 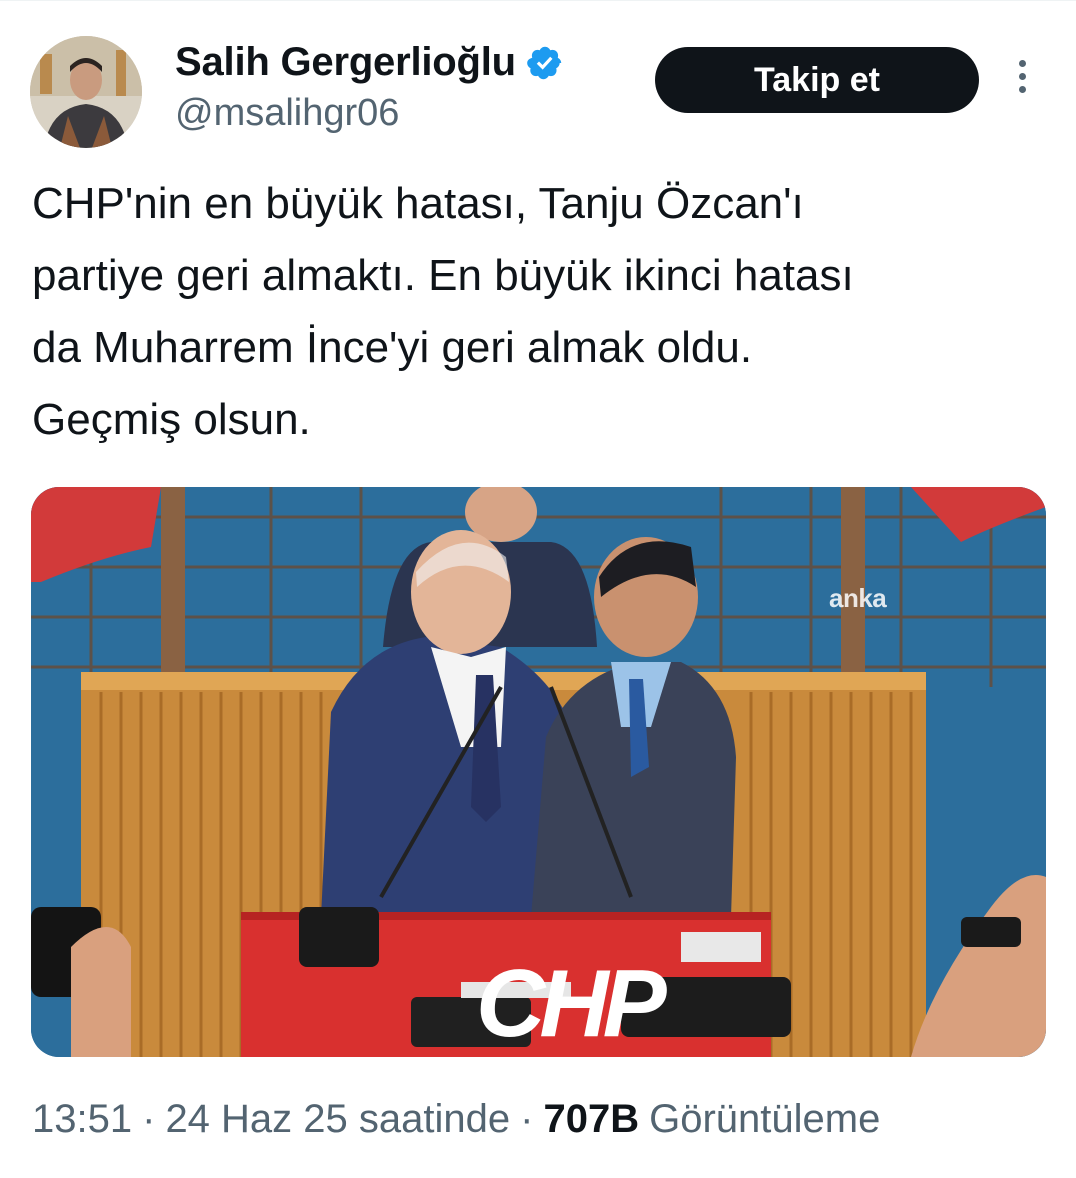 I want to click on avatar, so click(x=86, y=92).